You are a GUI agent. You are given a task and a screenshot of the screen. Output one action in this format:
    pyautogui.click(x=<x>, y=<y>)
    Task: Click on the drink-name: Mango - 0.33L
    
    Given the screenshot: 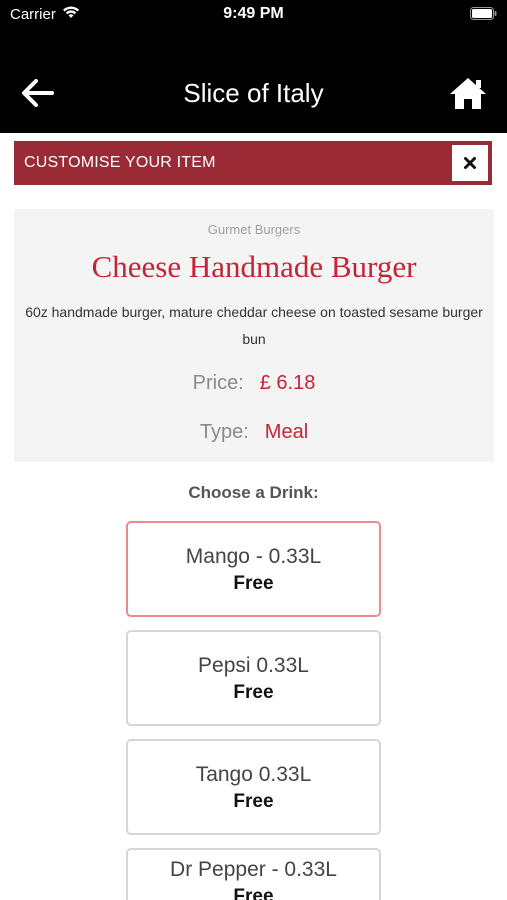 What is the action you would take?
    pyautogui.click(x=253, y=556)
    